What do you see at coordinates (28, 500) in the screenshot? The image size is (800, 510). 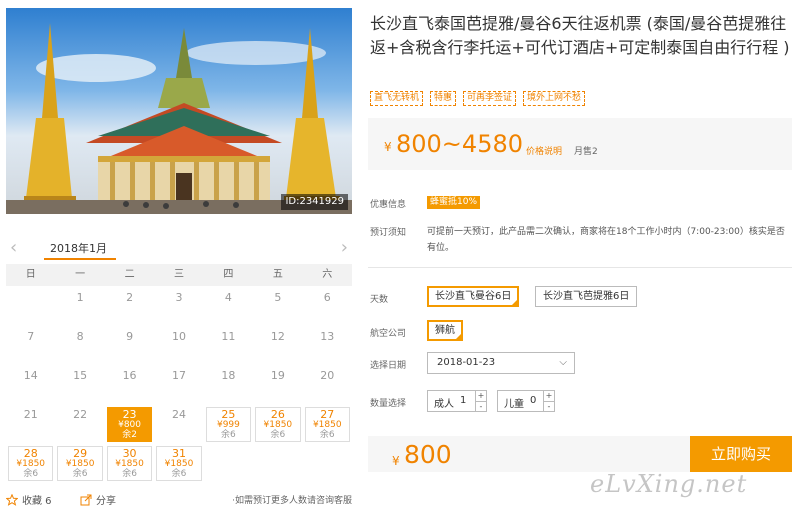 I see `favorite-button: 收藏 6` at bounding box center [28, 500].